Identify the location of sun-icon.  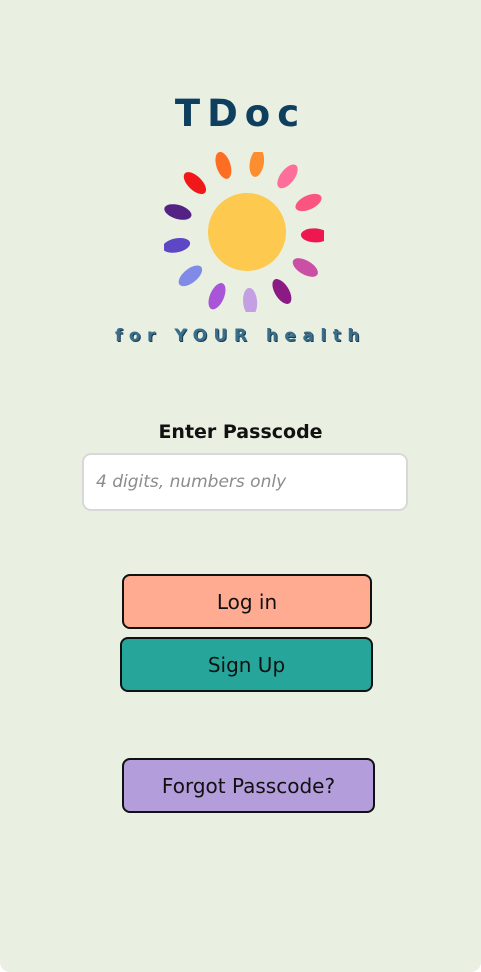
(244, 232).